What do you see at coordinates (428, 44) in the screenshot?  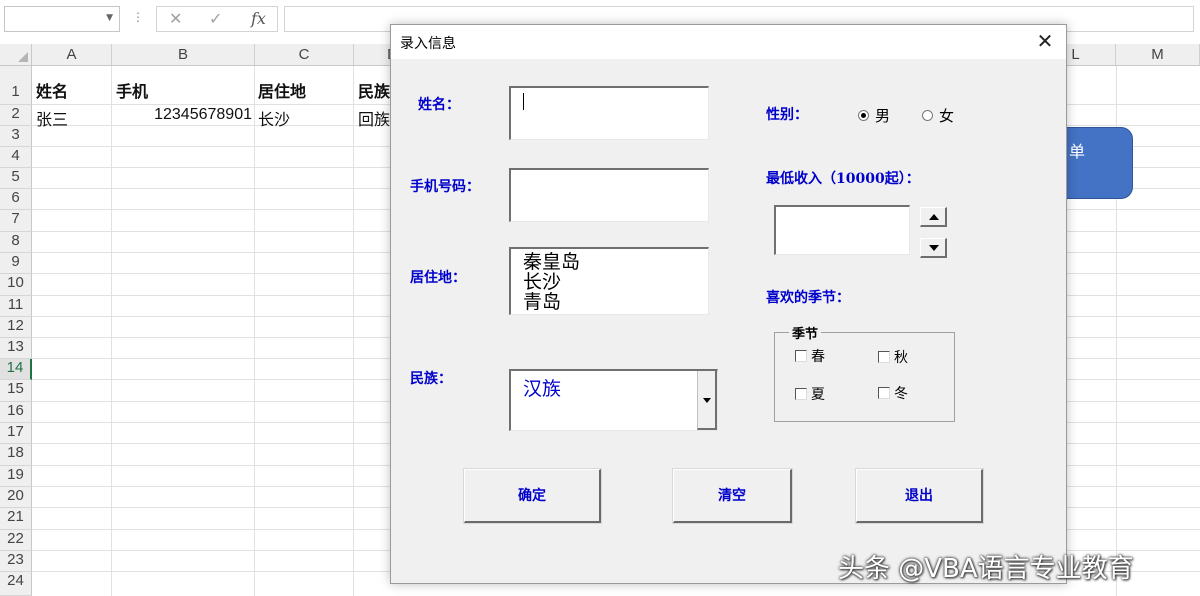 I see `dialog-title: 录入信息` at bounding box center [428, 44].